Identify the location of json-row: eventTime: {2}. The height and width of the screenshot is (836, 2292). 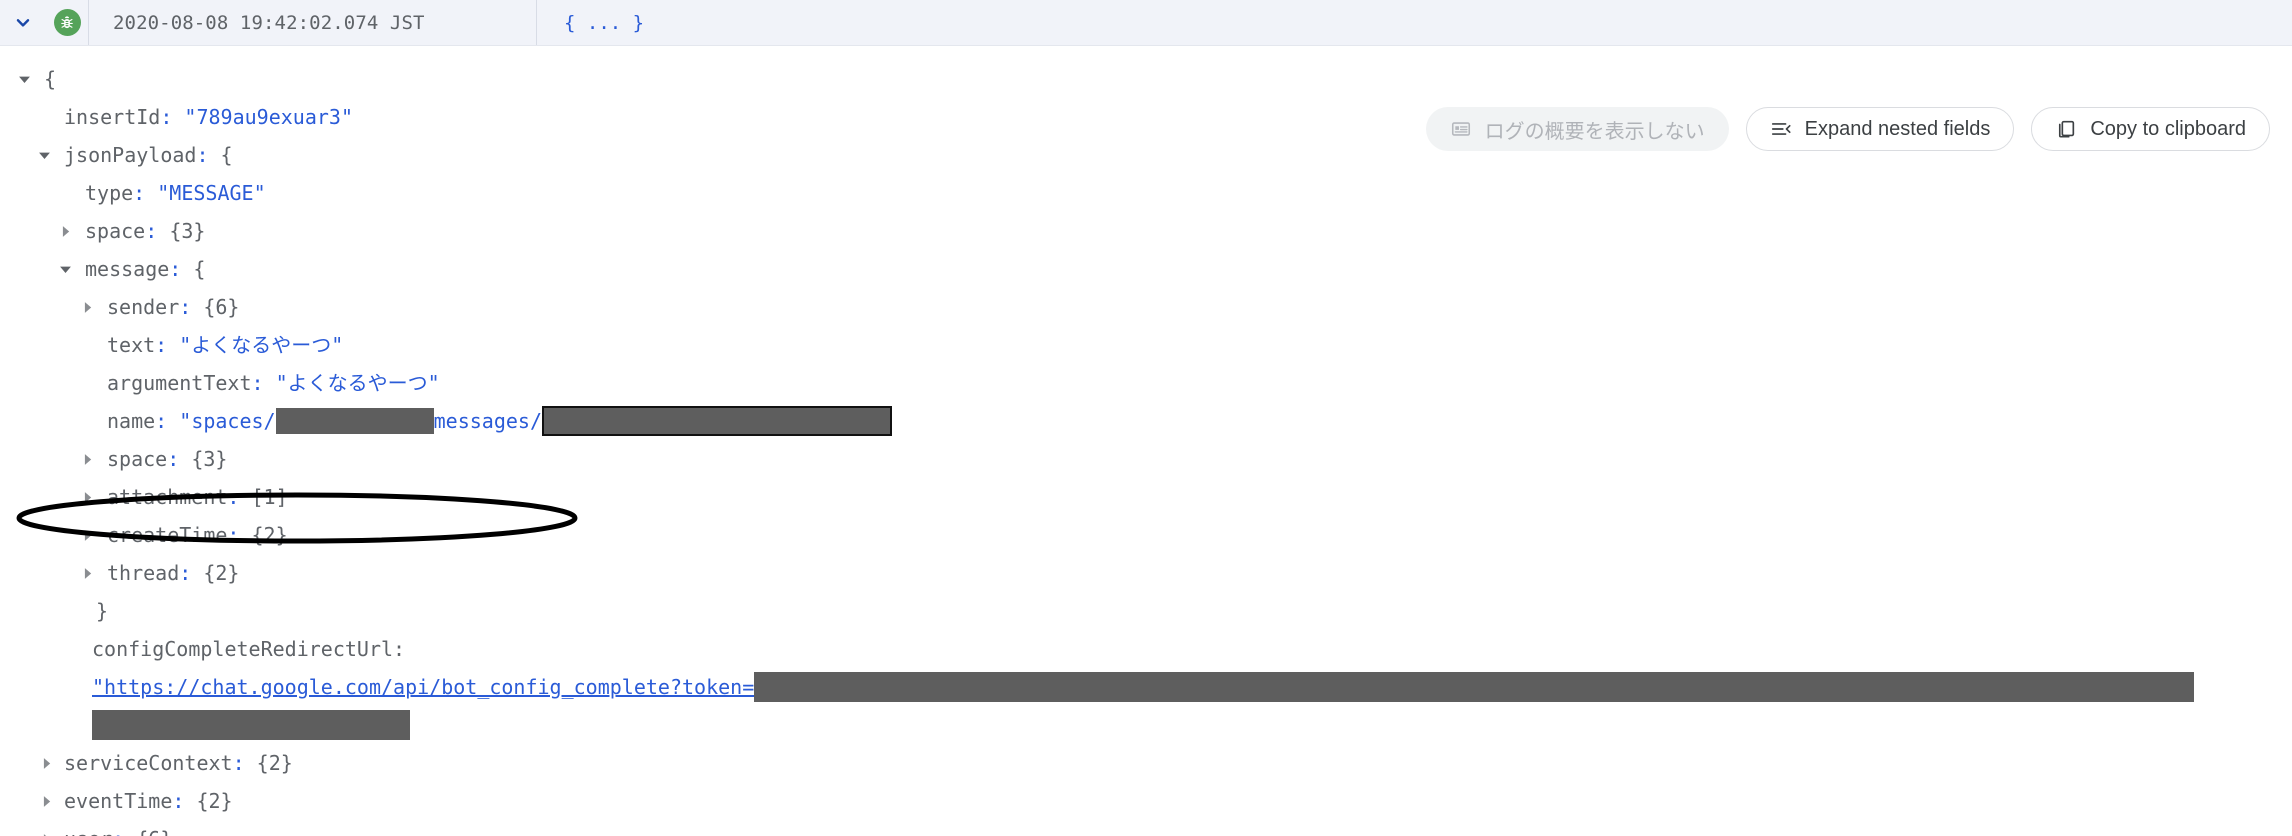
(1146, 801).